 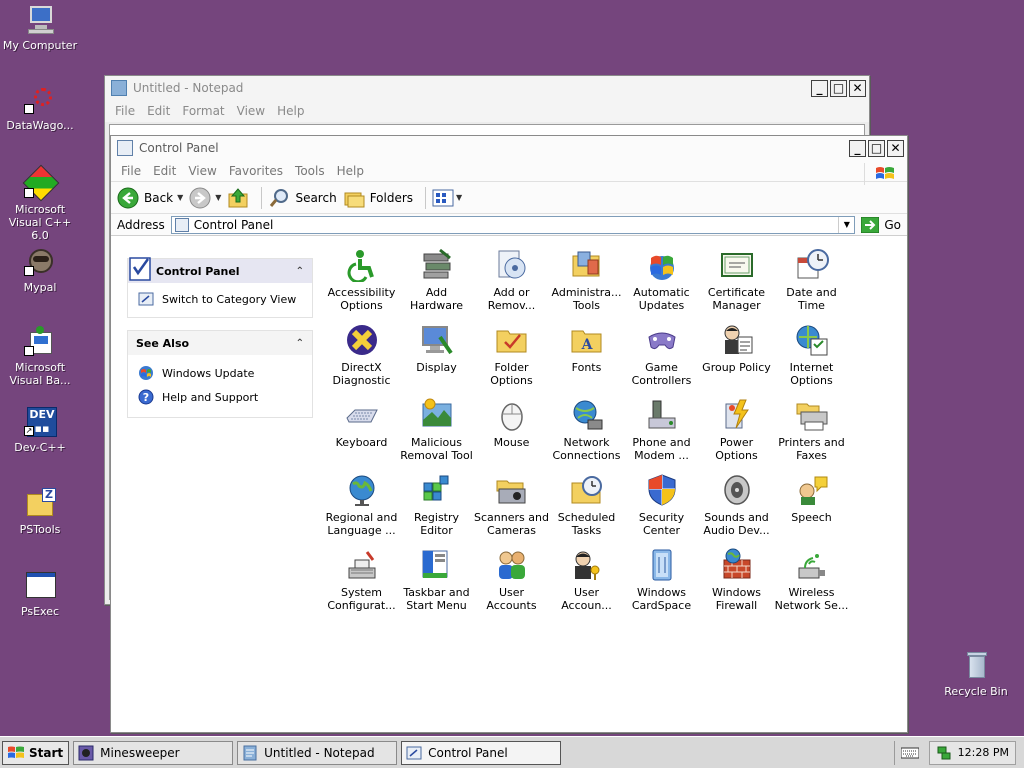 I want to click on desktop-icon-mypal: ↗ Mypal, so click(x=40, y=270).